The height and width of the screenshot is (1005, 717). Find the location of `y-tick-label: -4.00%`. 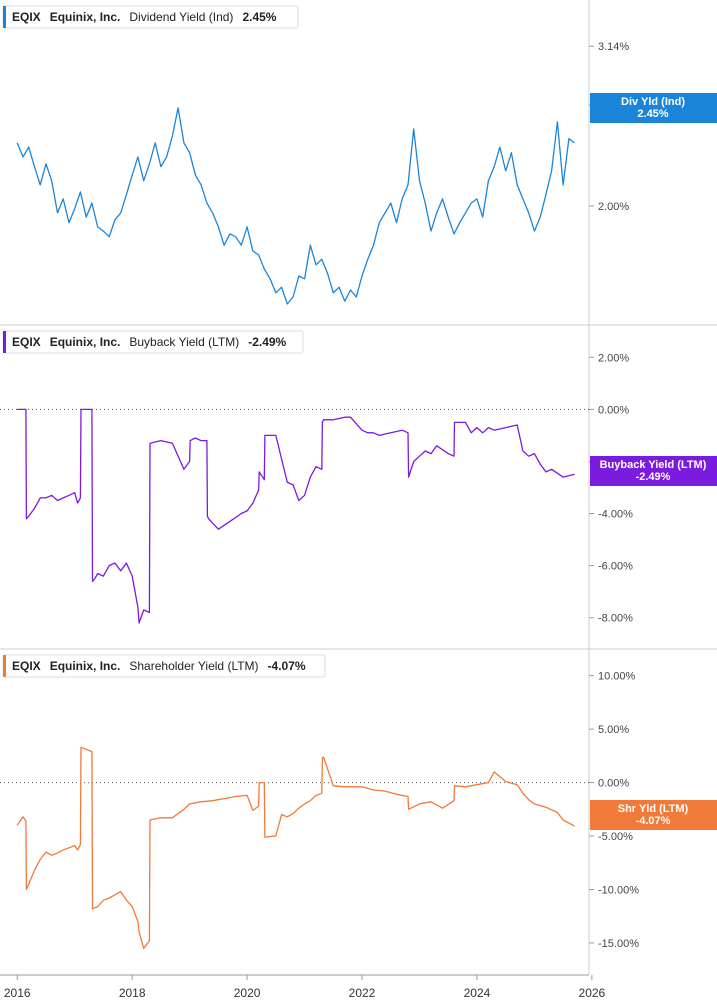

y-tick-label: -4.00% is located at coordinates (615, 515).